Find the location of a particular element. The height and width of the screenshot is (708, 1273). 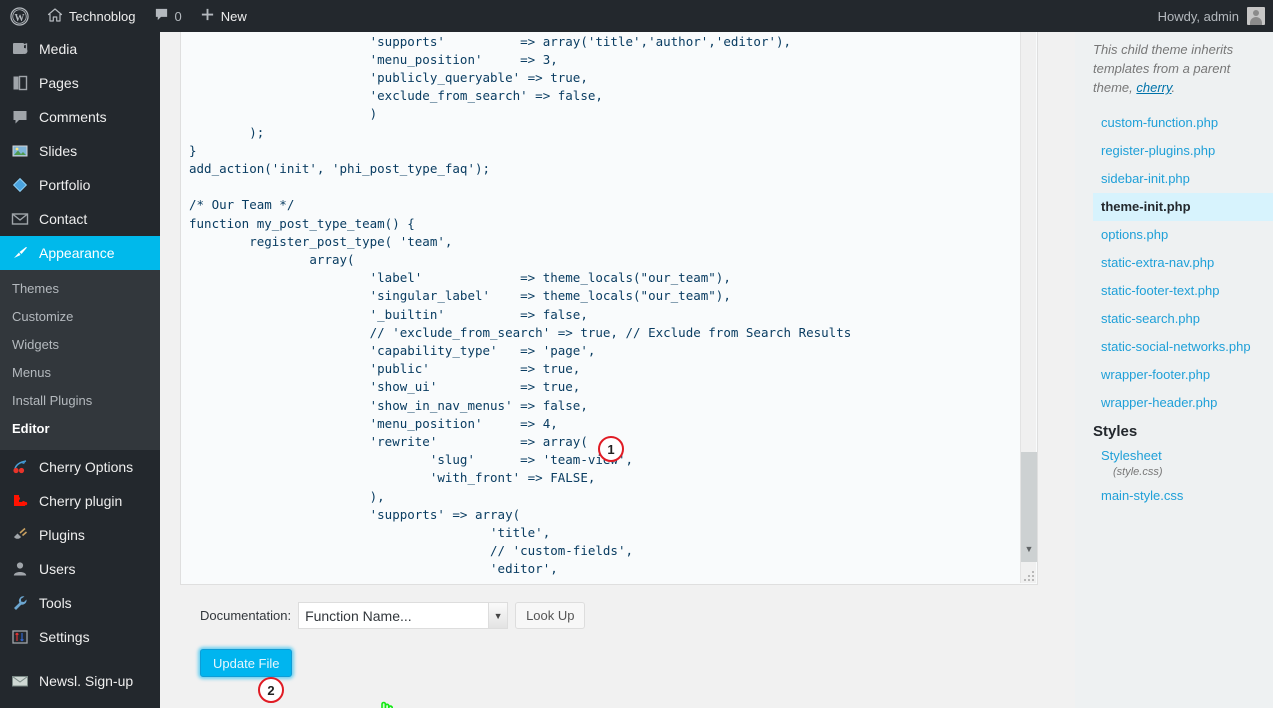

list-item: Stylesheet (style.css) is located at coordinates (1183, 460).